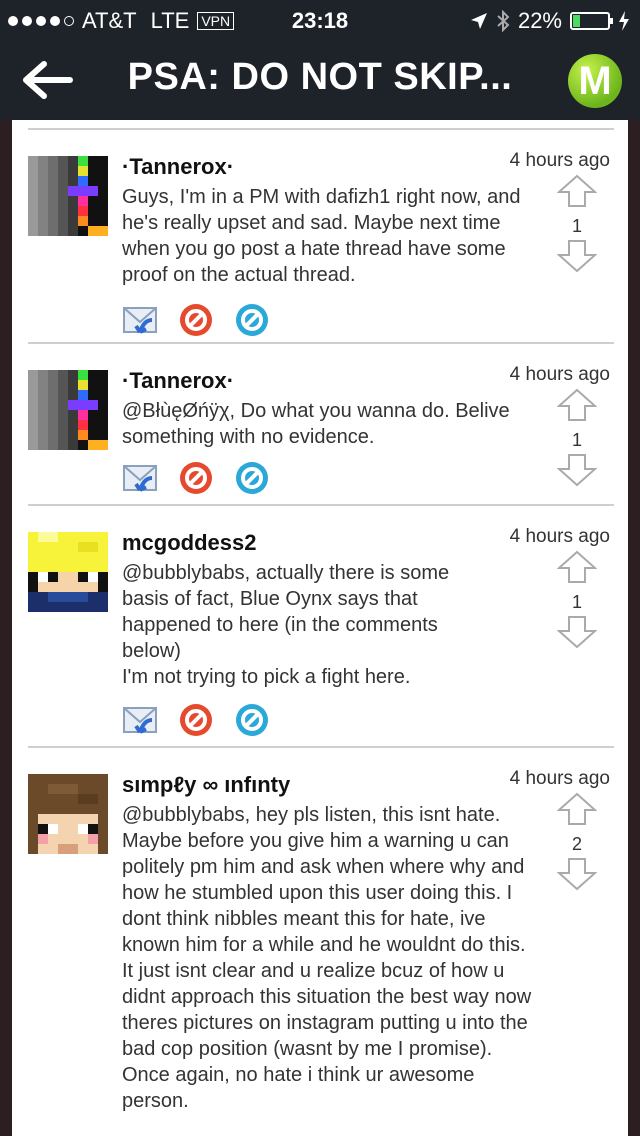 This screenshot has height=1136, width=640. I want to click on username: mcgoddess2, so click(189, 543).